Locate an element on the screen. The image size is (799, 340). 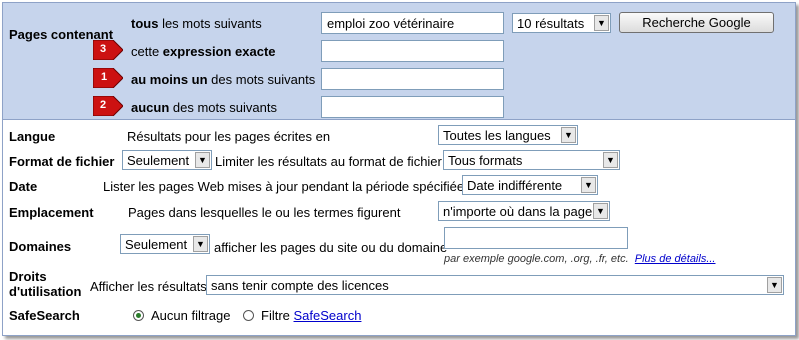
badge-2-icon is located at coordinates (108, 106).